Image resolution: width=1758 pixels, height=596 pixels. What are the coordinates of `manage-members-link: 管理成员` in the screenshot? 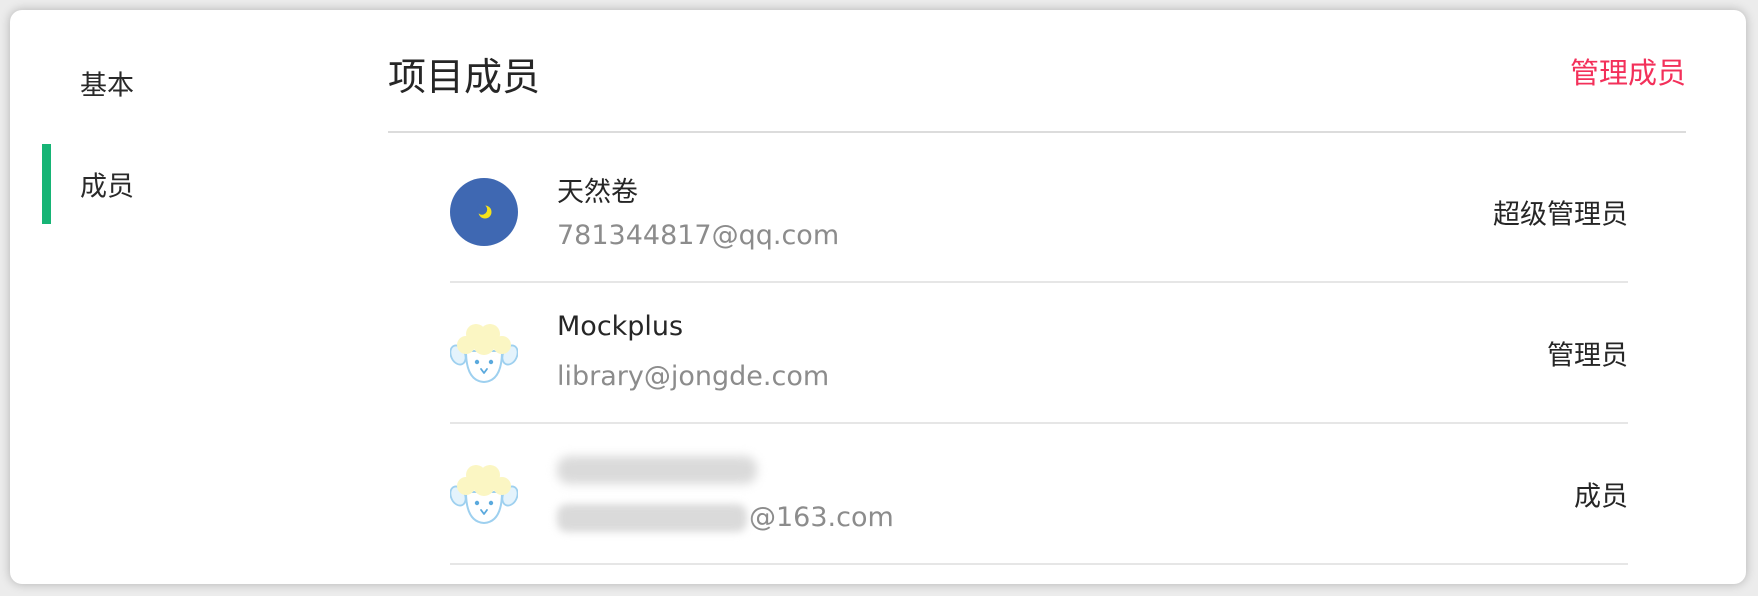 It's located at (1628, 71).